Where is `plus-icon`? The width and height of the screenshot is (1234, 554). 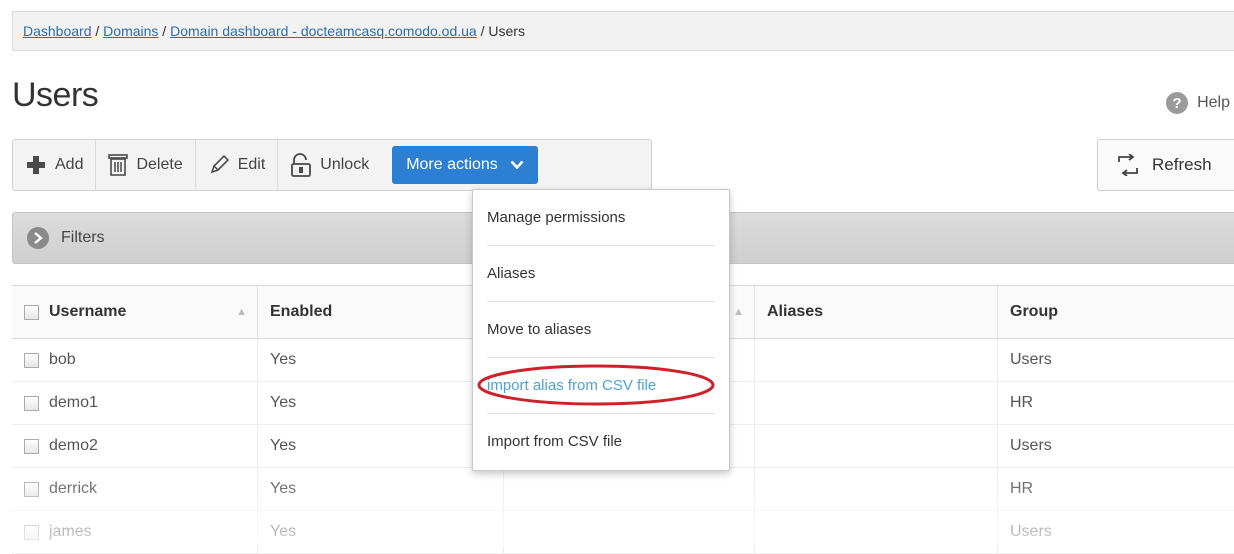 plus-icon is located at coordinates (36, 165).